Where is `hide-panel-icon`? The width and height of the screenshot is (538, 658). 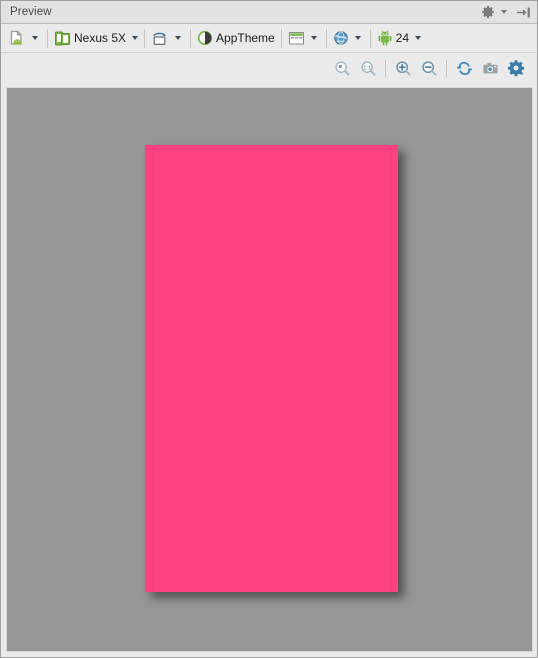 hide-panel-icon is located at coordinates (523, 12).